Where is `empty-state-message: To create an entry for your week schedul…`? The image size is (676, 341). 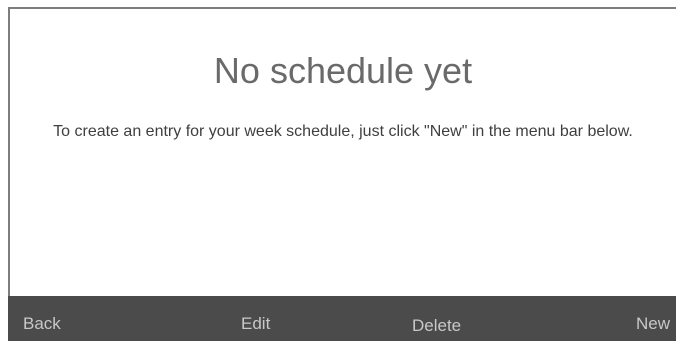 empty-state-message: To create an entry for your week schedul… is located at coordinates (343, 131).